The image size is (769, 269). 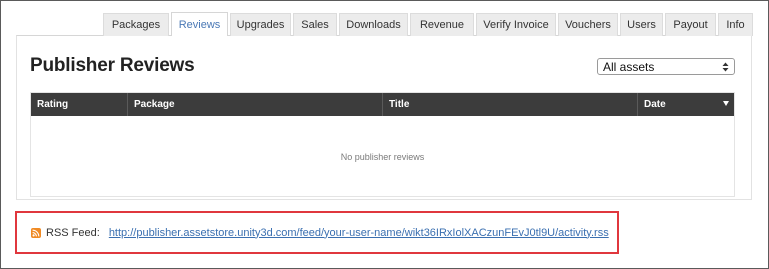 I want to click on page-title: Publisher Reviews, so click(x=112, y=65).